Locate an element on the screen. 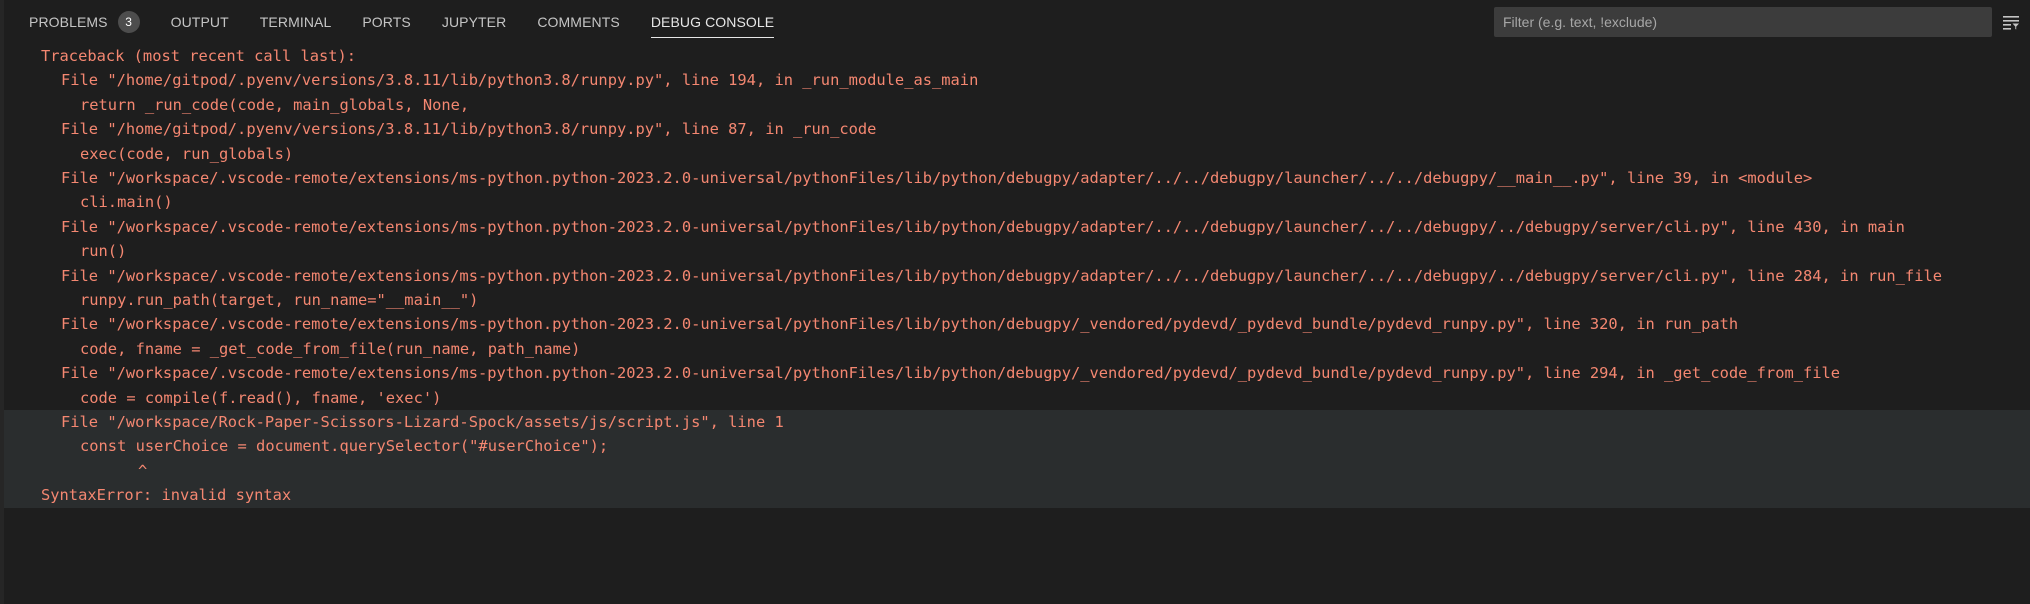  tab-debug-console: DEBUG CONSOLE is located at coordinates (712, 22).